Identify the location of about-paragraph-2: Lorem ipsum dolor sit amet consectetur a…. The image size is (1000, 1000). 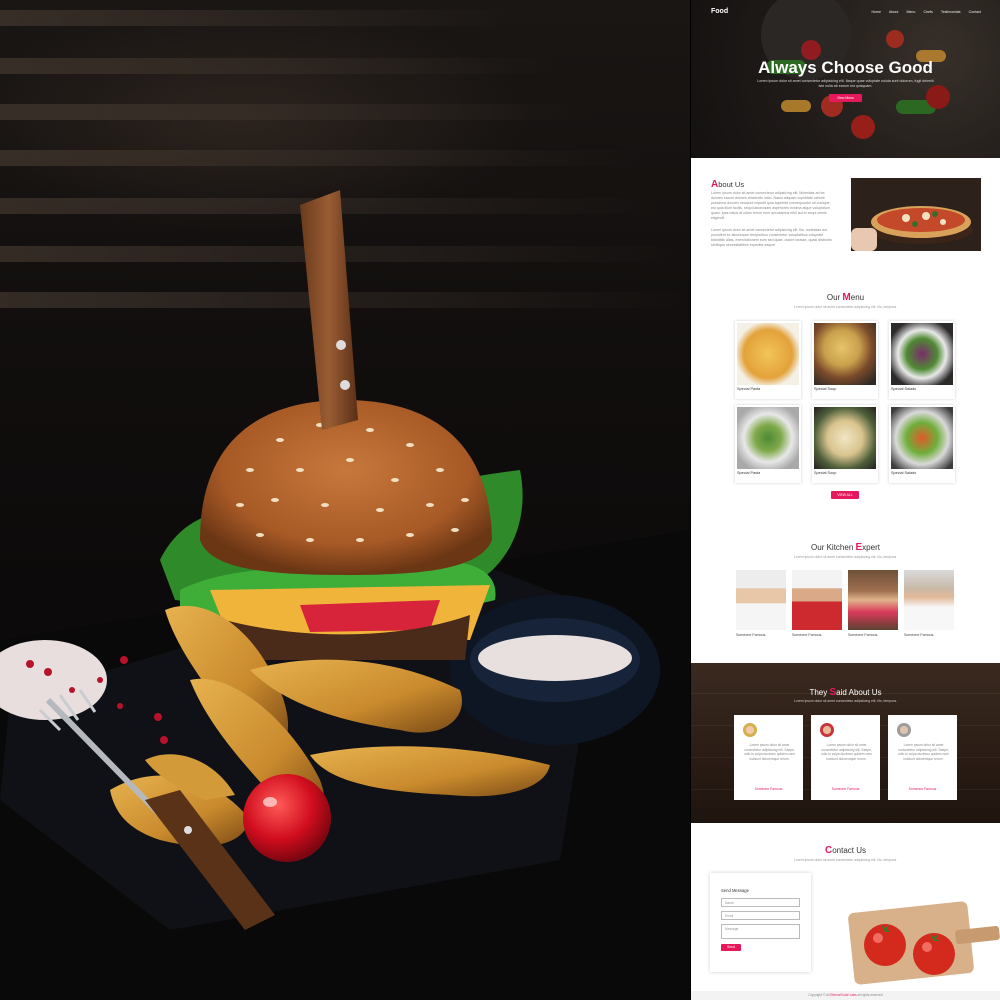
(772, 237).